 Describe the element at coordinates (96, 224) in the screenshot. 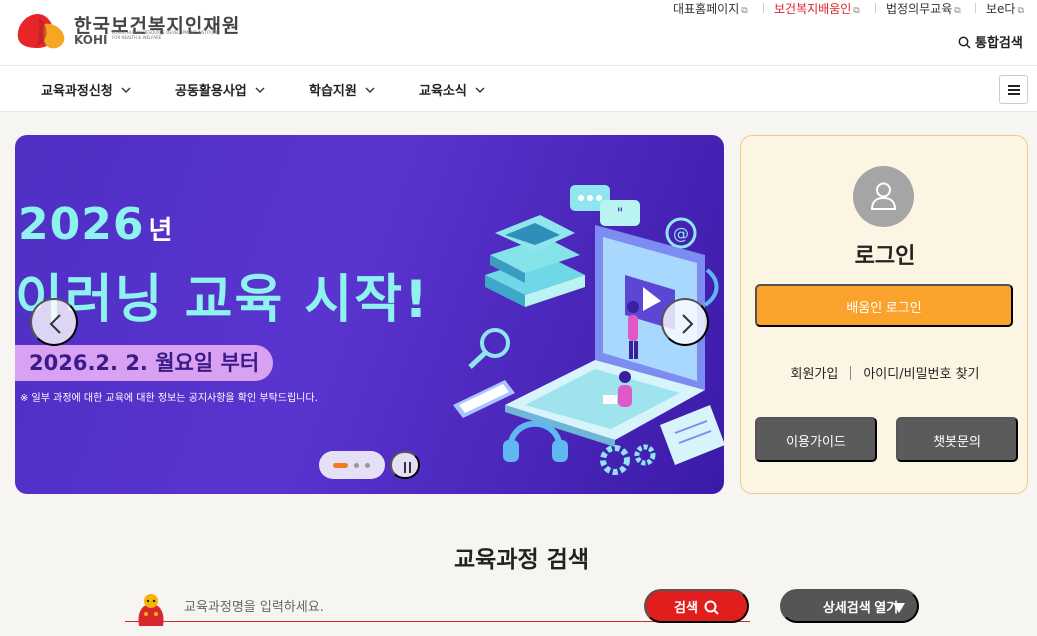

I see `banner-year: 2026 년` at that location.